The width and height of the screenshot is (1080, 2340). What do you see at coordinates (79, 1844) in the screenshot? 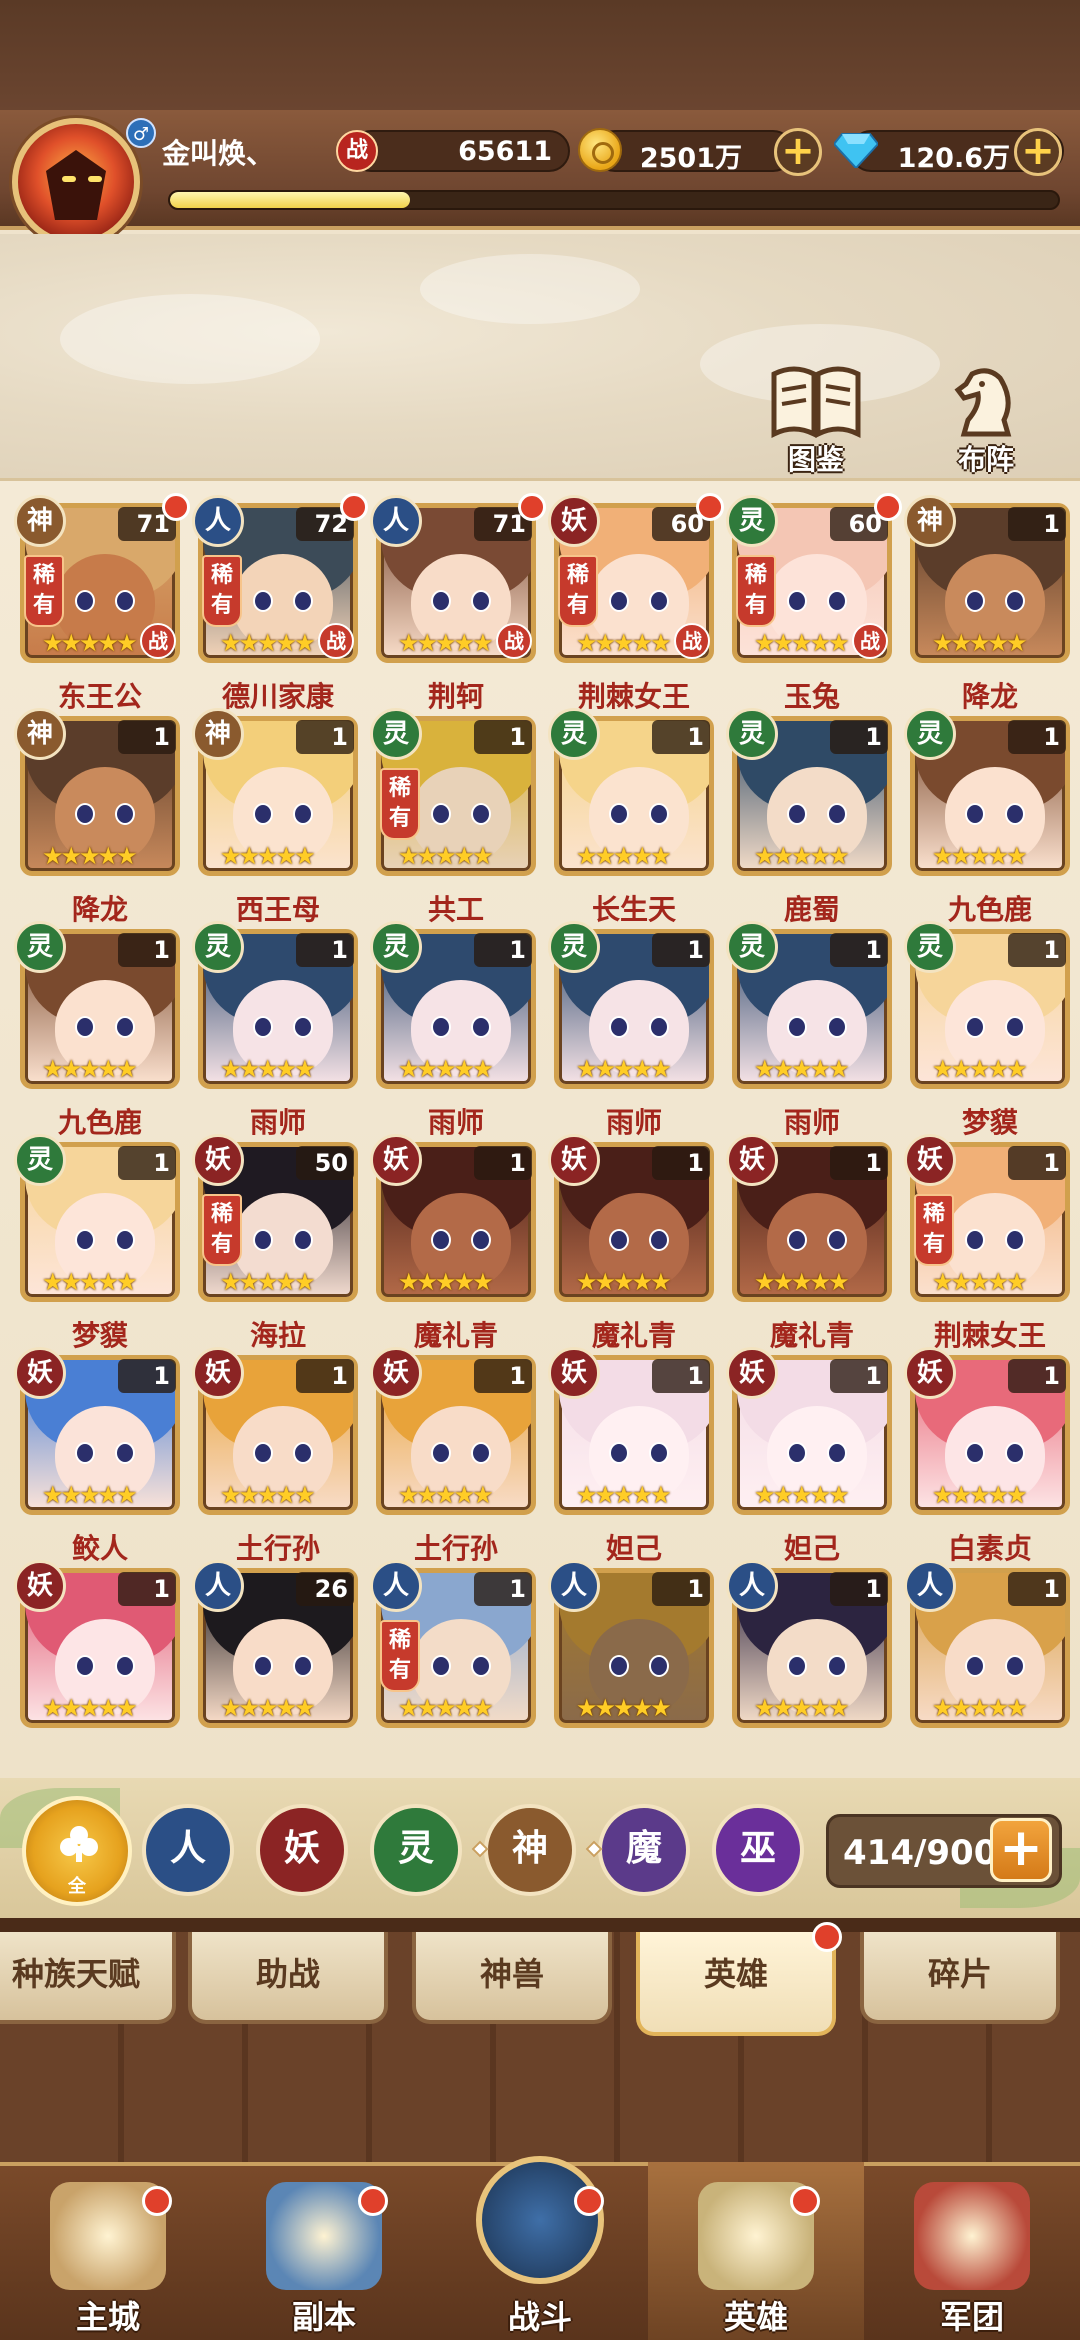
I see `club-icon` at bounding box center [79, 1844].